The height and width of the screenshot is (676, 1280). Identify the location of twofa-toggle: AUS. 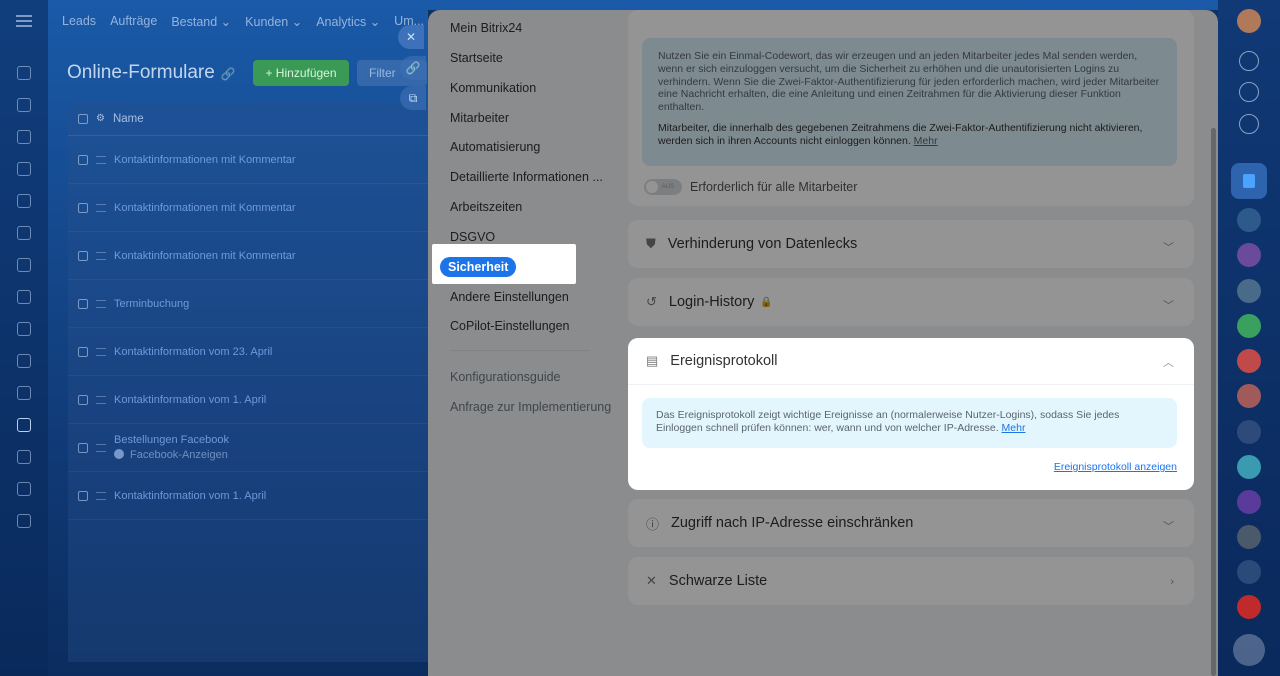
(663, 187).